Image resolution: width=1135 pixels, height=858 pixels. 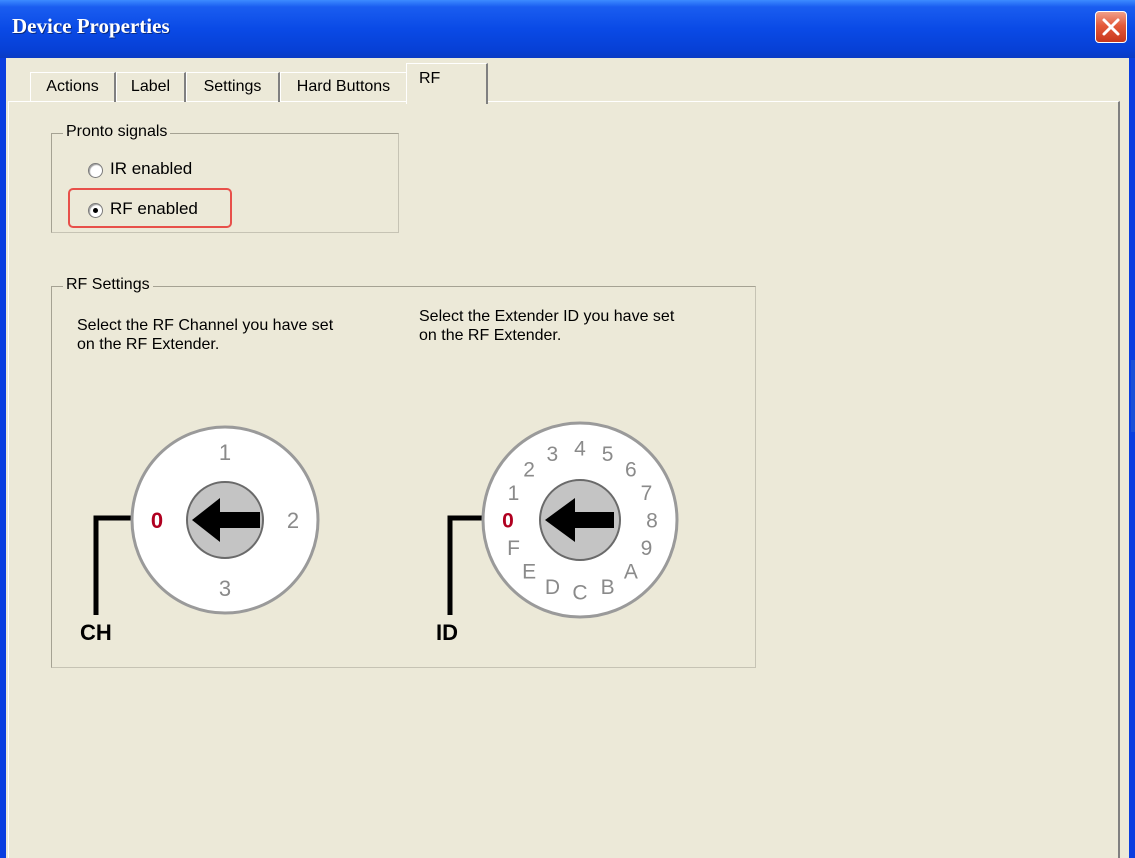 What do you see at coordinates (529, 572) in the screenshot?
I see `id-position-e: E` at bounding box center [529, 572].